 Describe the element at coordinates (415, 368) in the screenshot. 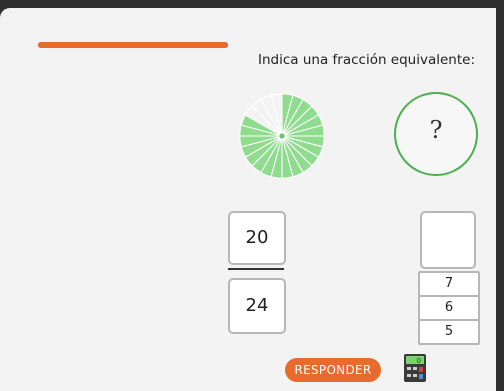

I see `calculator-icon: 0` at that location.